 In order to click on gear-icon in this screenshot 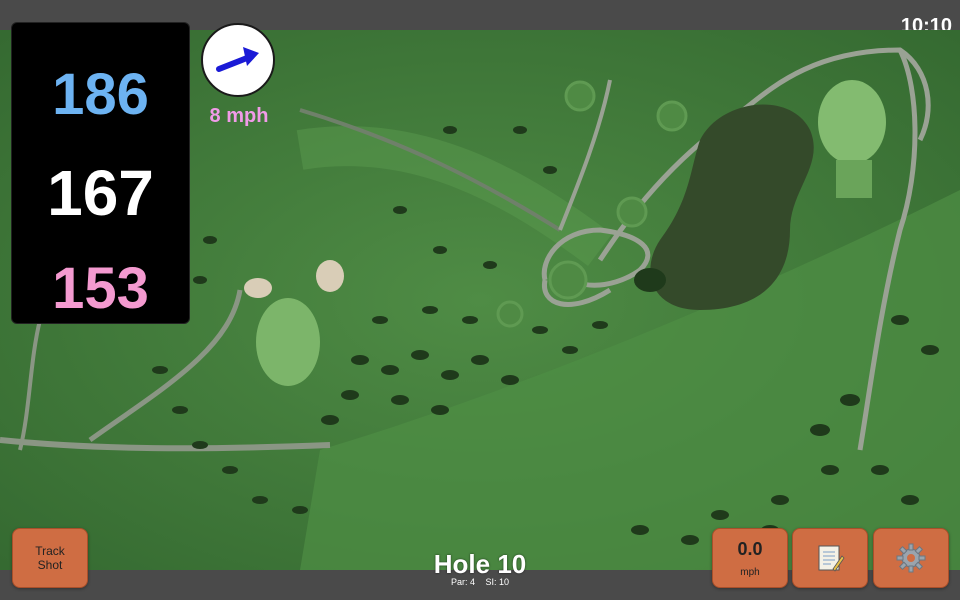, I will do `click(911, 558)`.